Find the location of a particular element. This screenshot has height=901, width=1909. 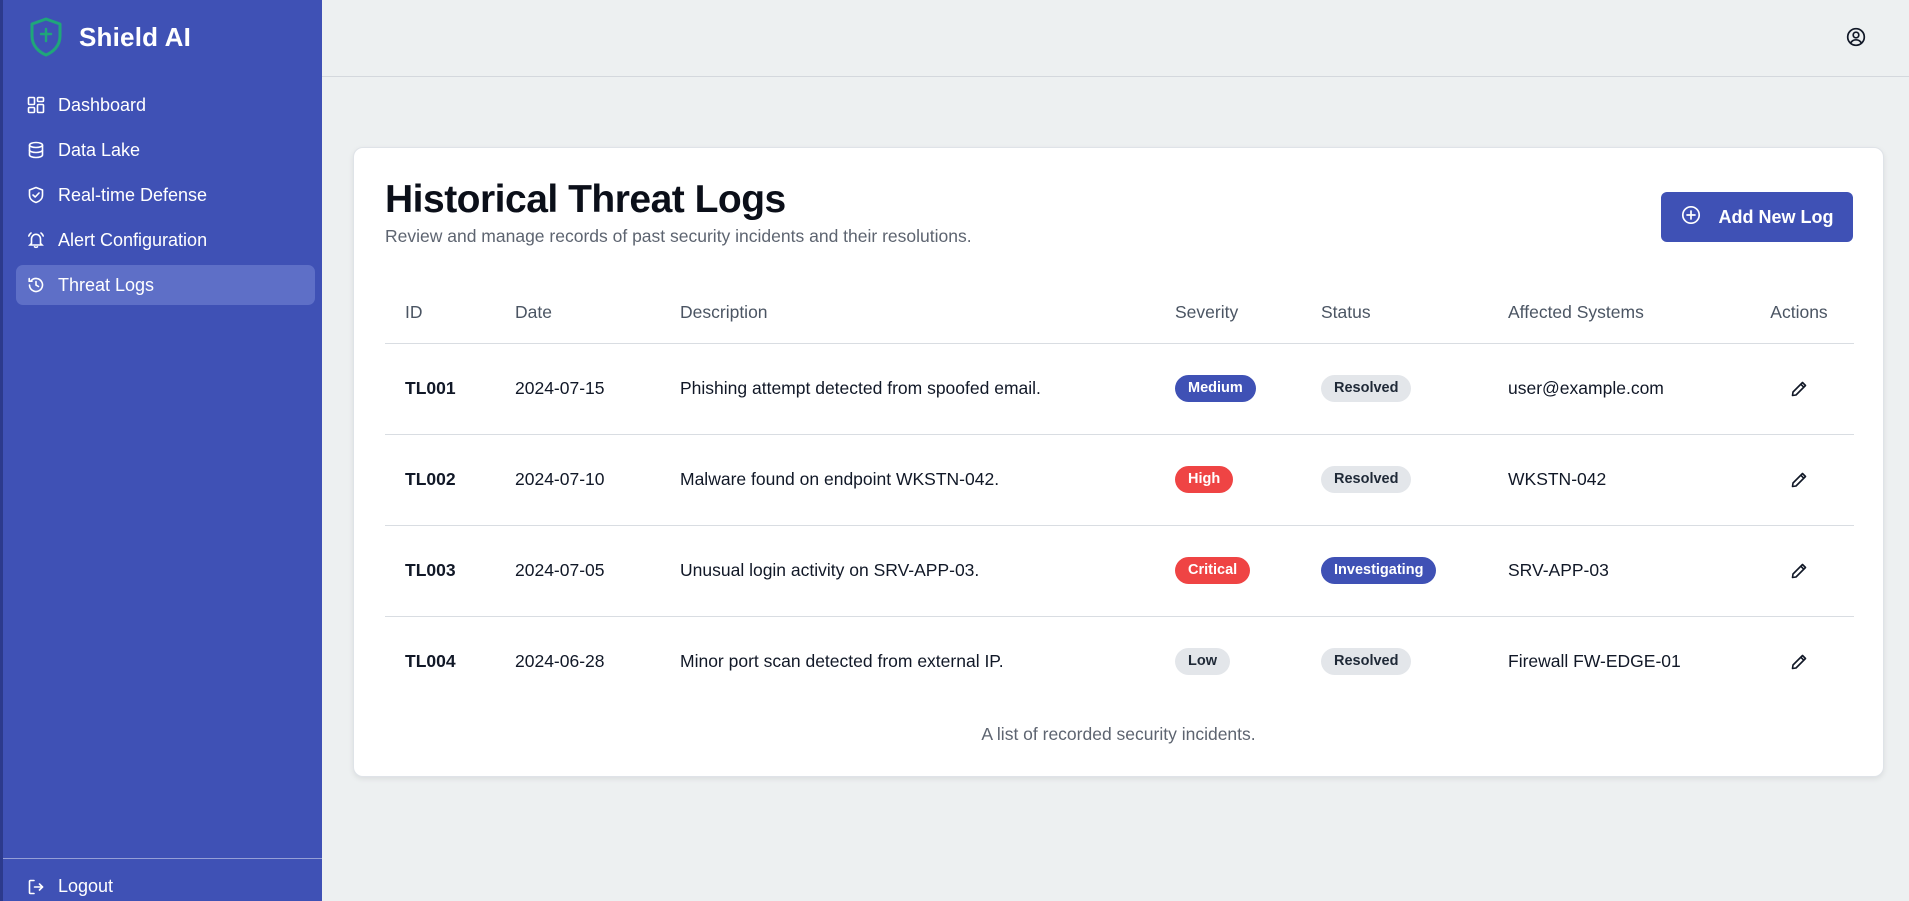

column-header-status: Status is located at coordinates (1394, 313).